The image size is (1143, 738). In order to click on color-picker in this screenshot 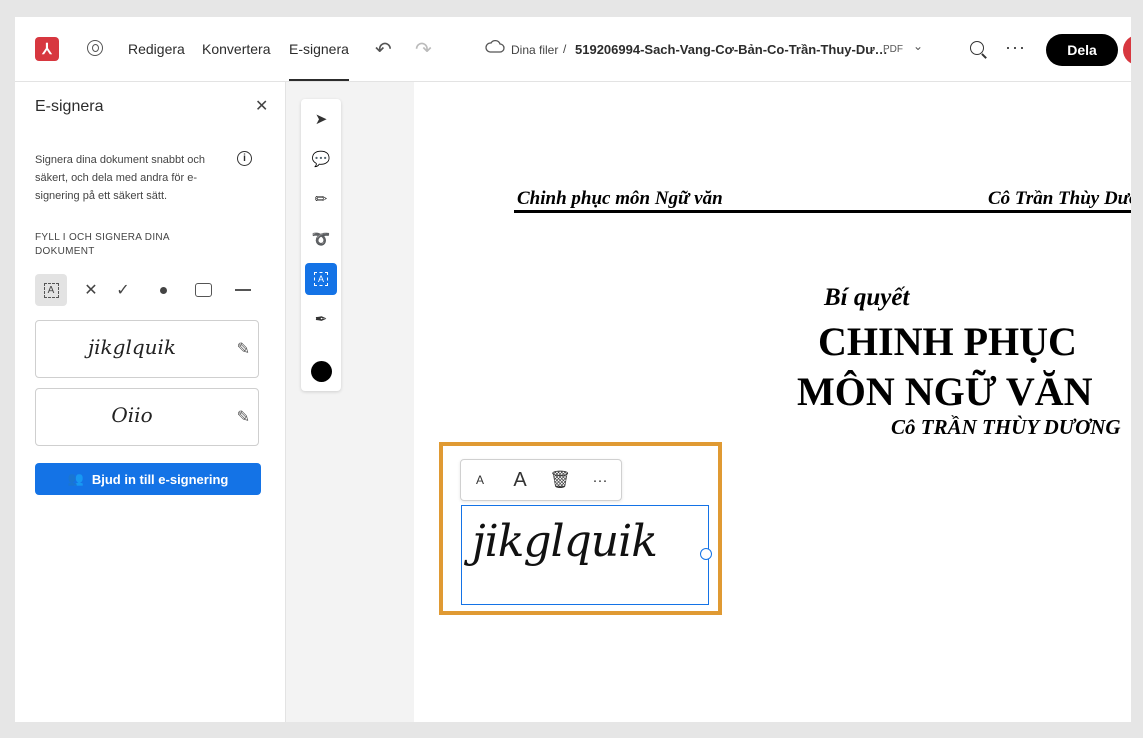, I will do `click(321, 371)`.